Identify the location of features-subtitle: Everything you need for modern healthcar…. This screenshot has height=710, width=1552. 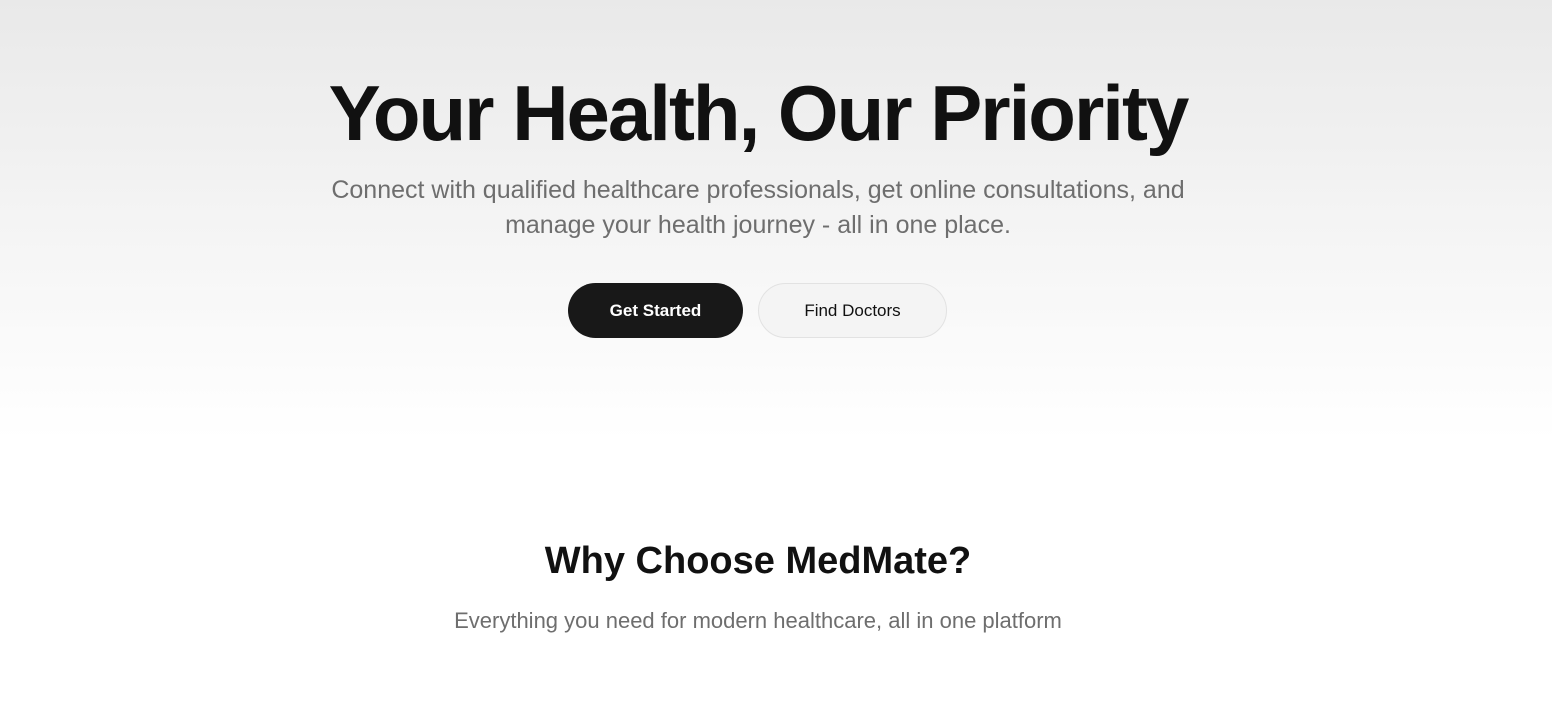
(758, 620).